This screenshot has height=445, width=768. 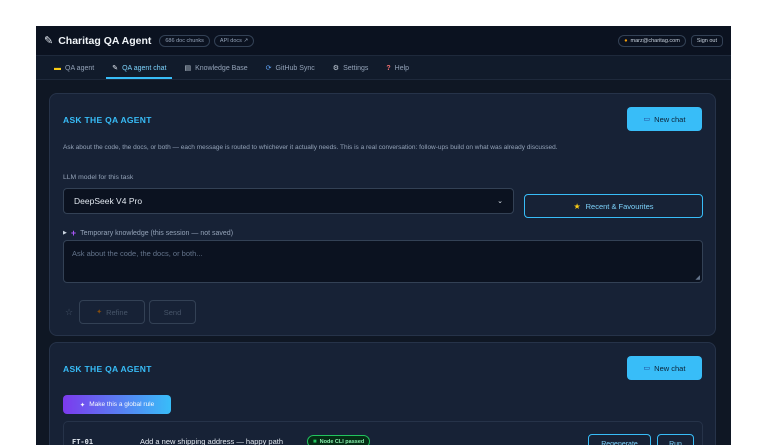 What do you see at coordinates (288, 201) in the screenshot?
I see `model-select: DeepSeek V4 Pro ⌄` at bounding box center [288, 201].